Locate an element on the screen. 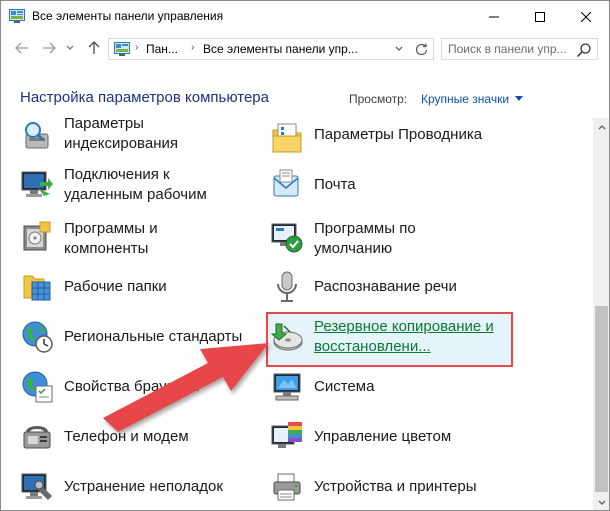 Image resolution: width=610 pixels, height=511 pixels. item-label: Параметры Проводника is located at coordinates (398, 134).